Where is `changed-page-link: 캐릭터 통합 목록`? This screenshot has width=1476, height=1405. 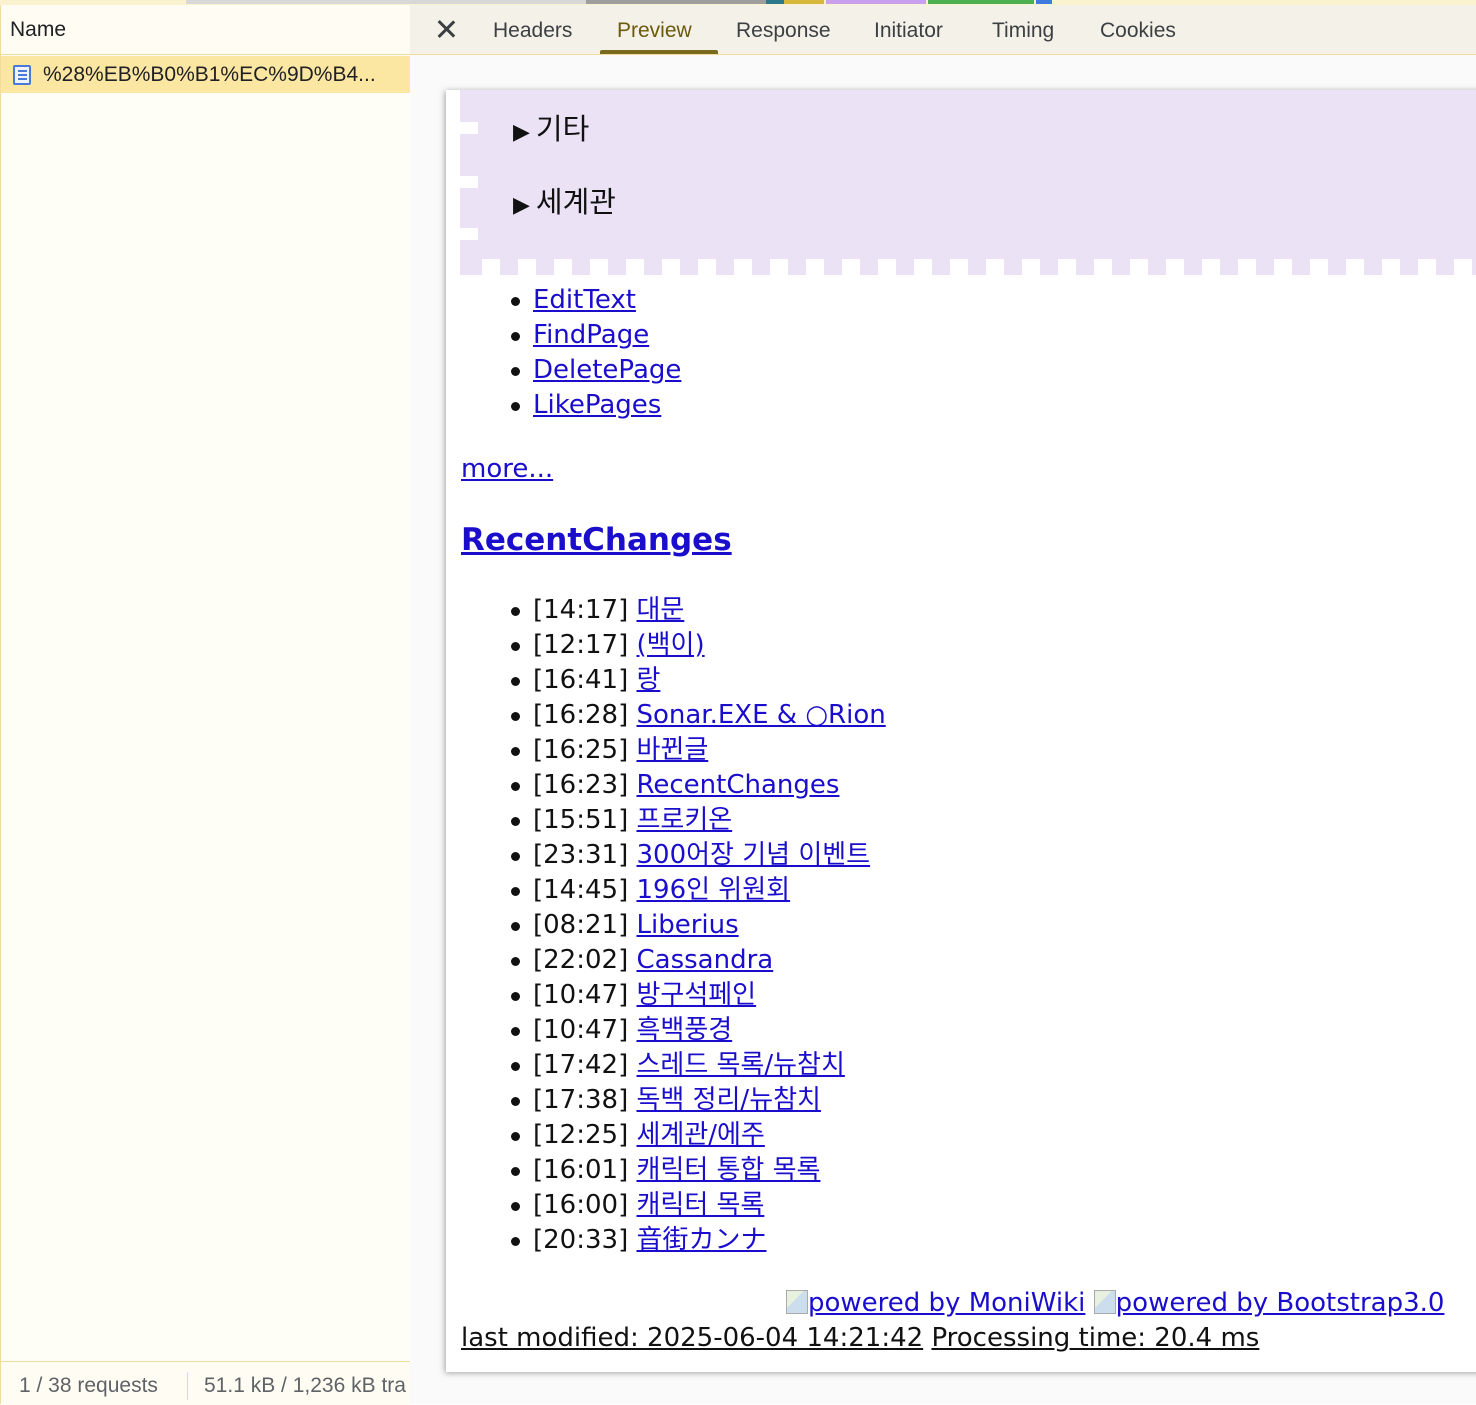
changed-page-link: 캐릭터 통합 목록 is located at coordinates (728, 1170).